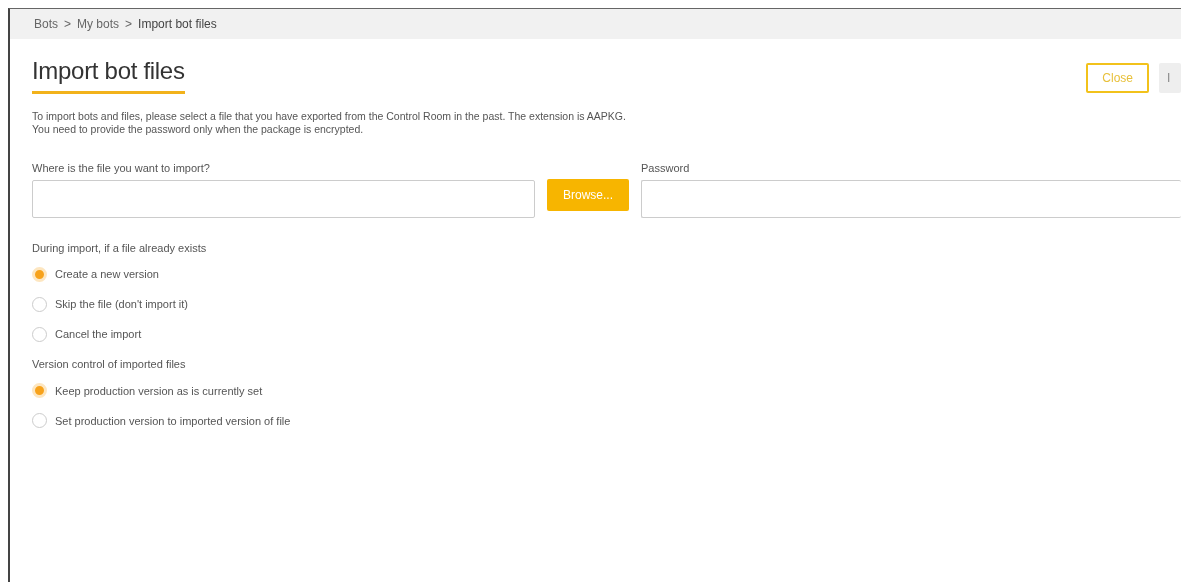 The width and height of the screenshot is (1181, 582). I want to click on description-text: To import bots and files, please select a file that you have exported from the Control Room in the past. The extension is AAPKG., so click(329, 117).